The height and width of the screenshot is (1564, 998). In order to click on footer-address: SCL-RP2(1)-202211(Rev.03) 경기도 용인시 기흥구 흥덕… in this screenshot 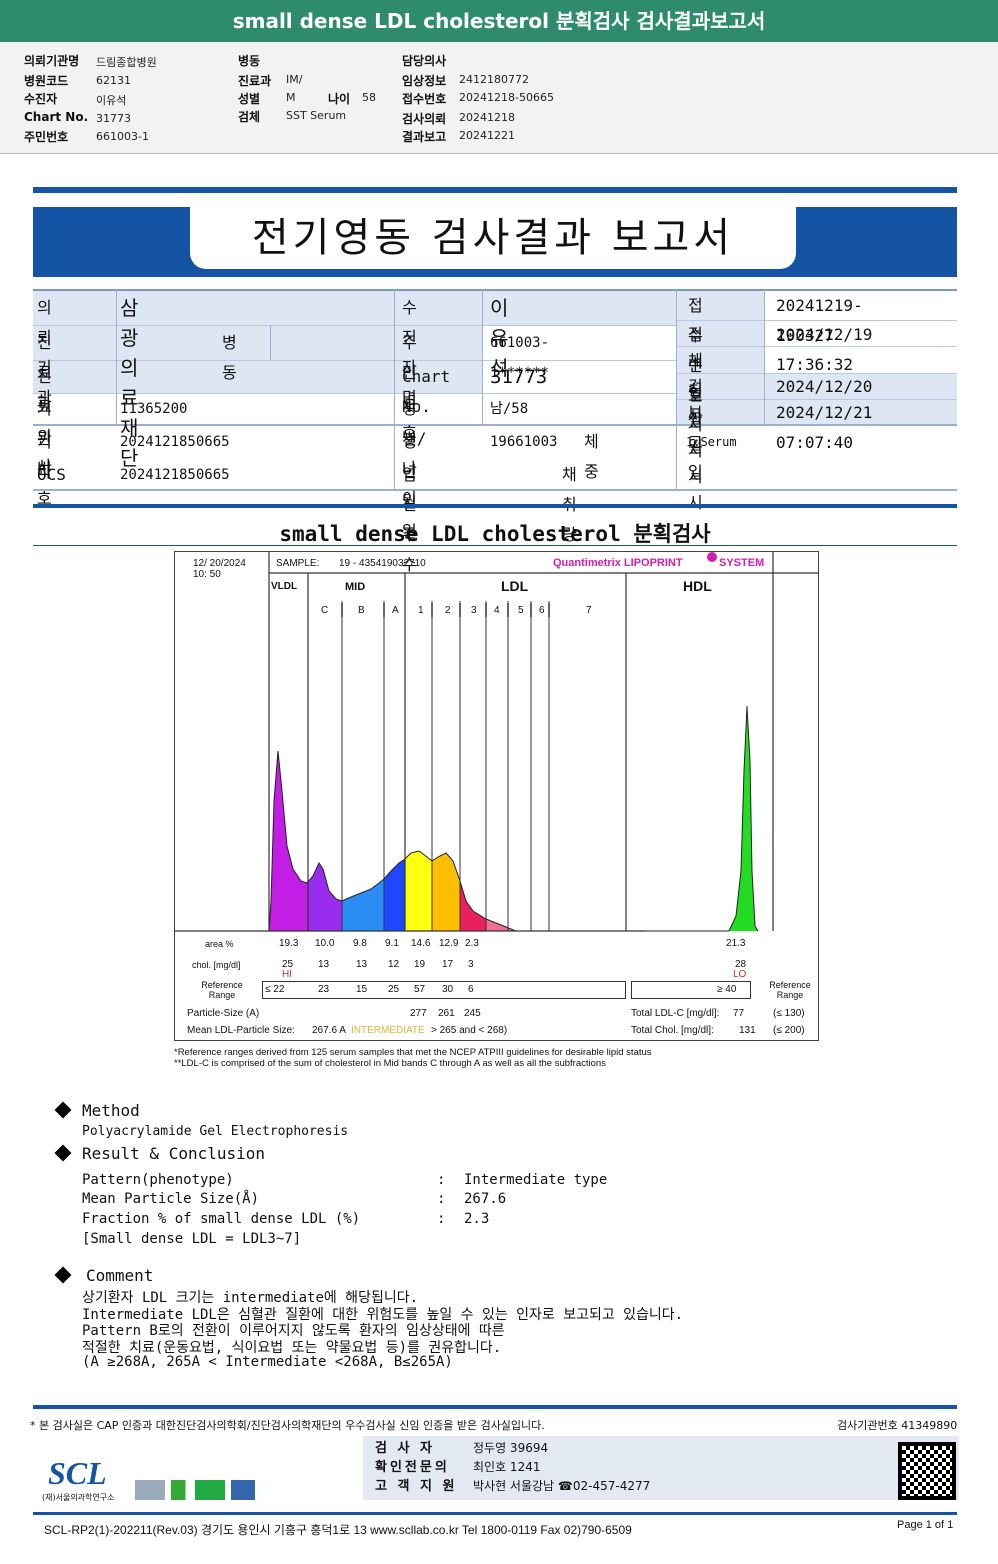, I will do `click(338, 1530)`.